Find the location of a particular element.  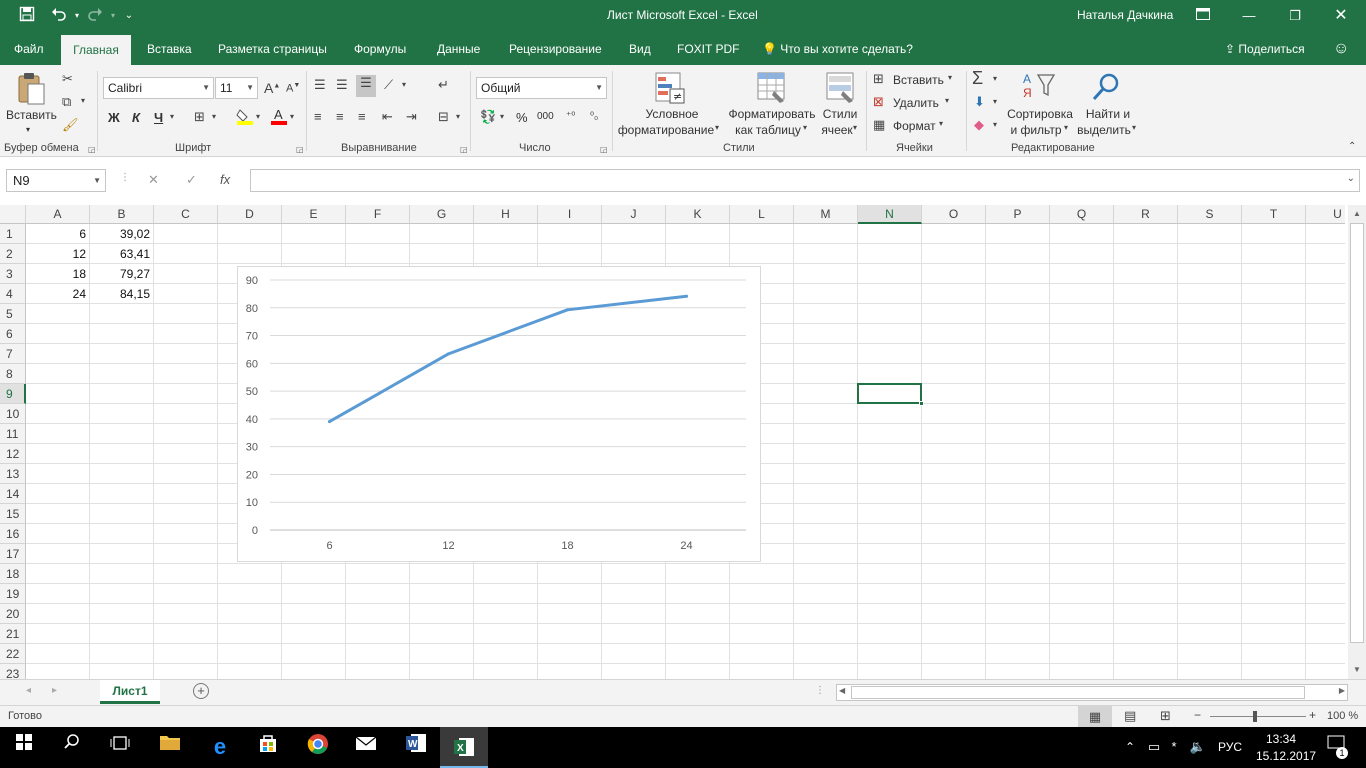

decrease-font-icon: A▼ is located at coordinates (293, 88).